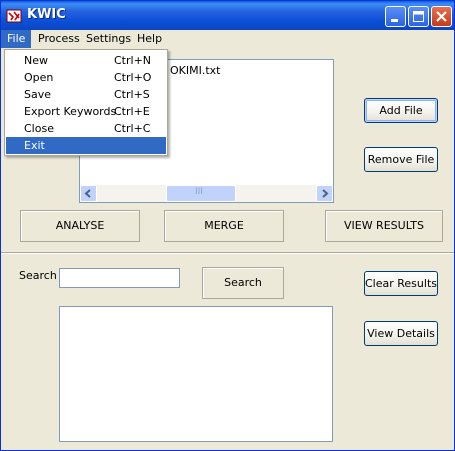 The width and height of the screenshot is (455, 451). Describe the element at coordinates (59, 39) in the screenshot. I see `menu-process: Process` at that location.